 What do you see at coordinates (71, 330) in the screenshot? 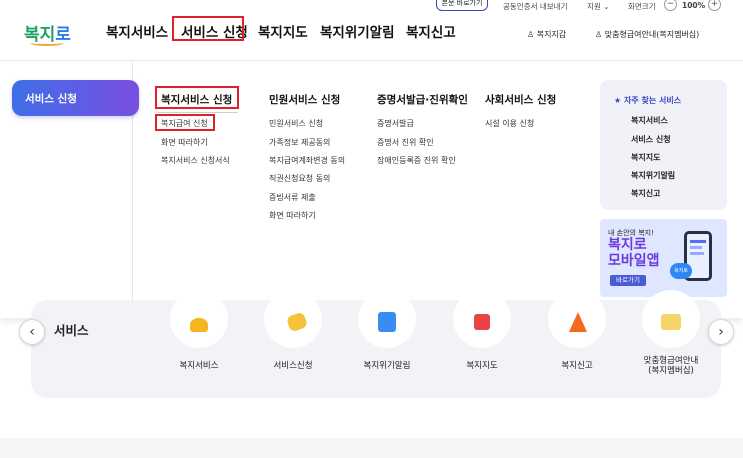
I see `services-title: 서비스` at bounding box center [71, 330].